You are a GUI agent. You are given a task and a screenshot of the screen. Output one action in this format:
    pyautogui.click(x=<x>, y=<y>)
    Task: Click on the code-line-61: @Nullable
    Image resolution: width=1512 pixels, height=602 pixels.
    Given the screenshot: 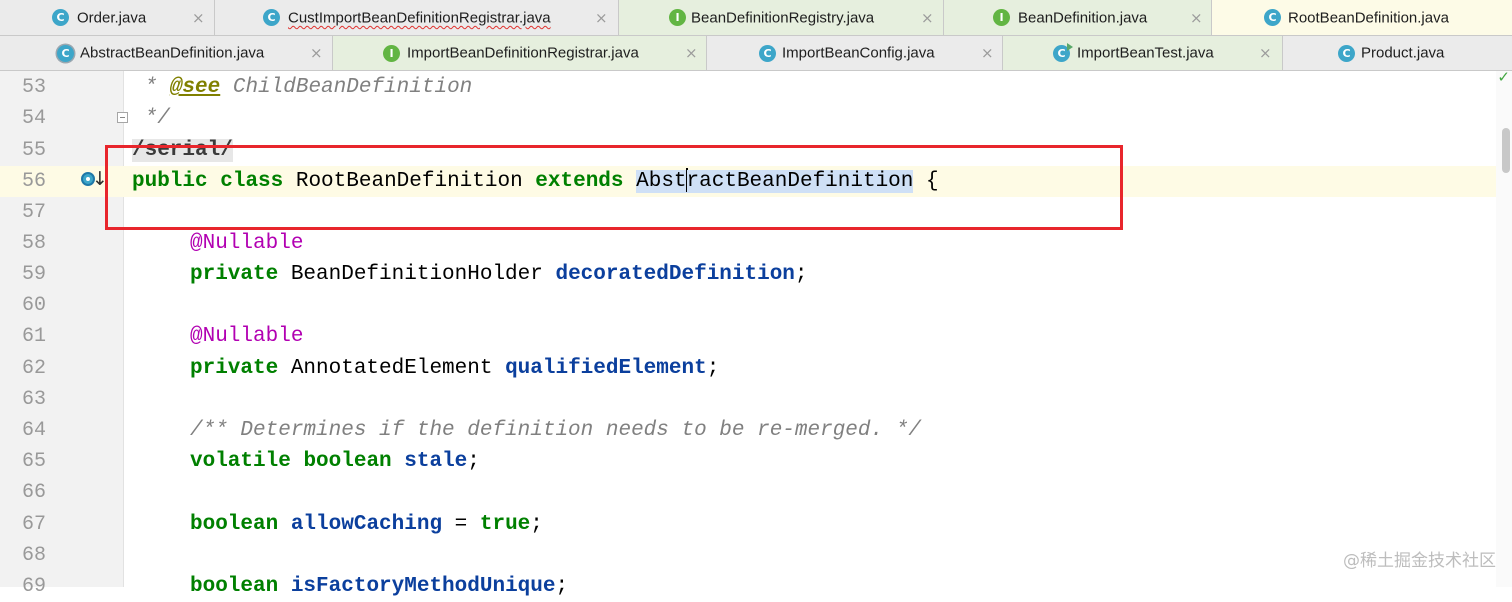 What is the action you would take?
    pyautogui.click(x=246, y=336)
    